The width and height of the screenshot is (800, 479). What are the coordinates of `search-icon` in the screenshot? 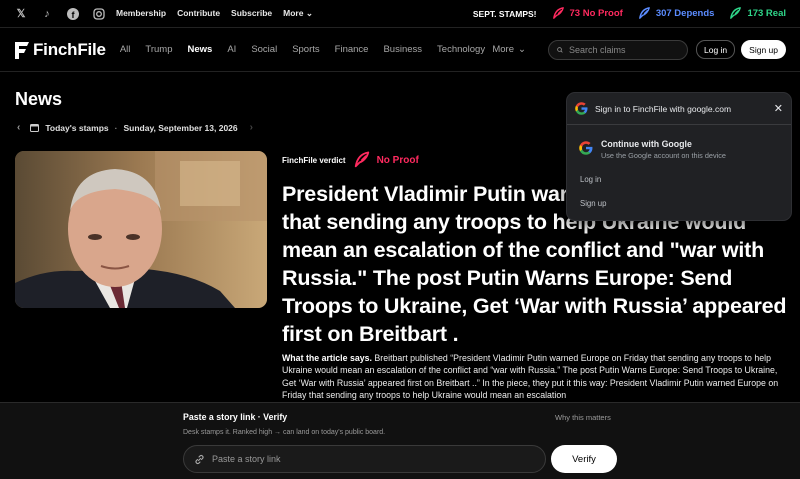 It's located at (560, 49).